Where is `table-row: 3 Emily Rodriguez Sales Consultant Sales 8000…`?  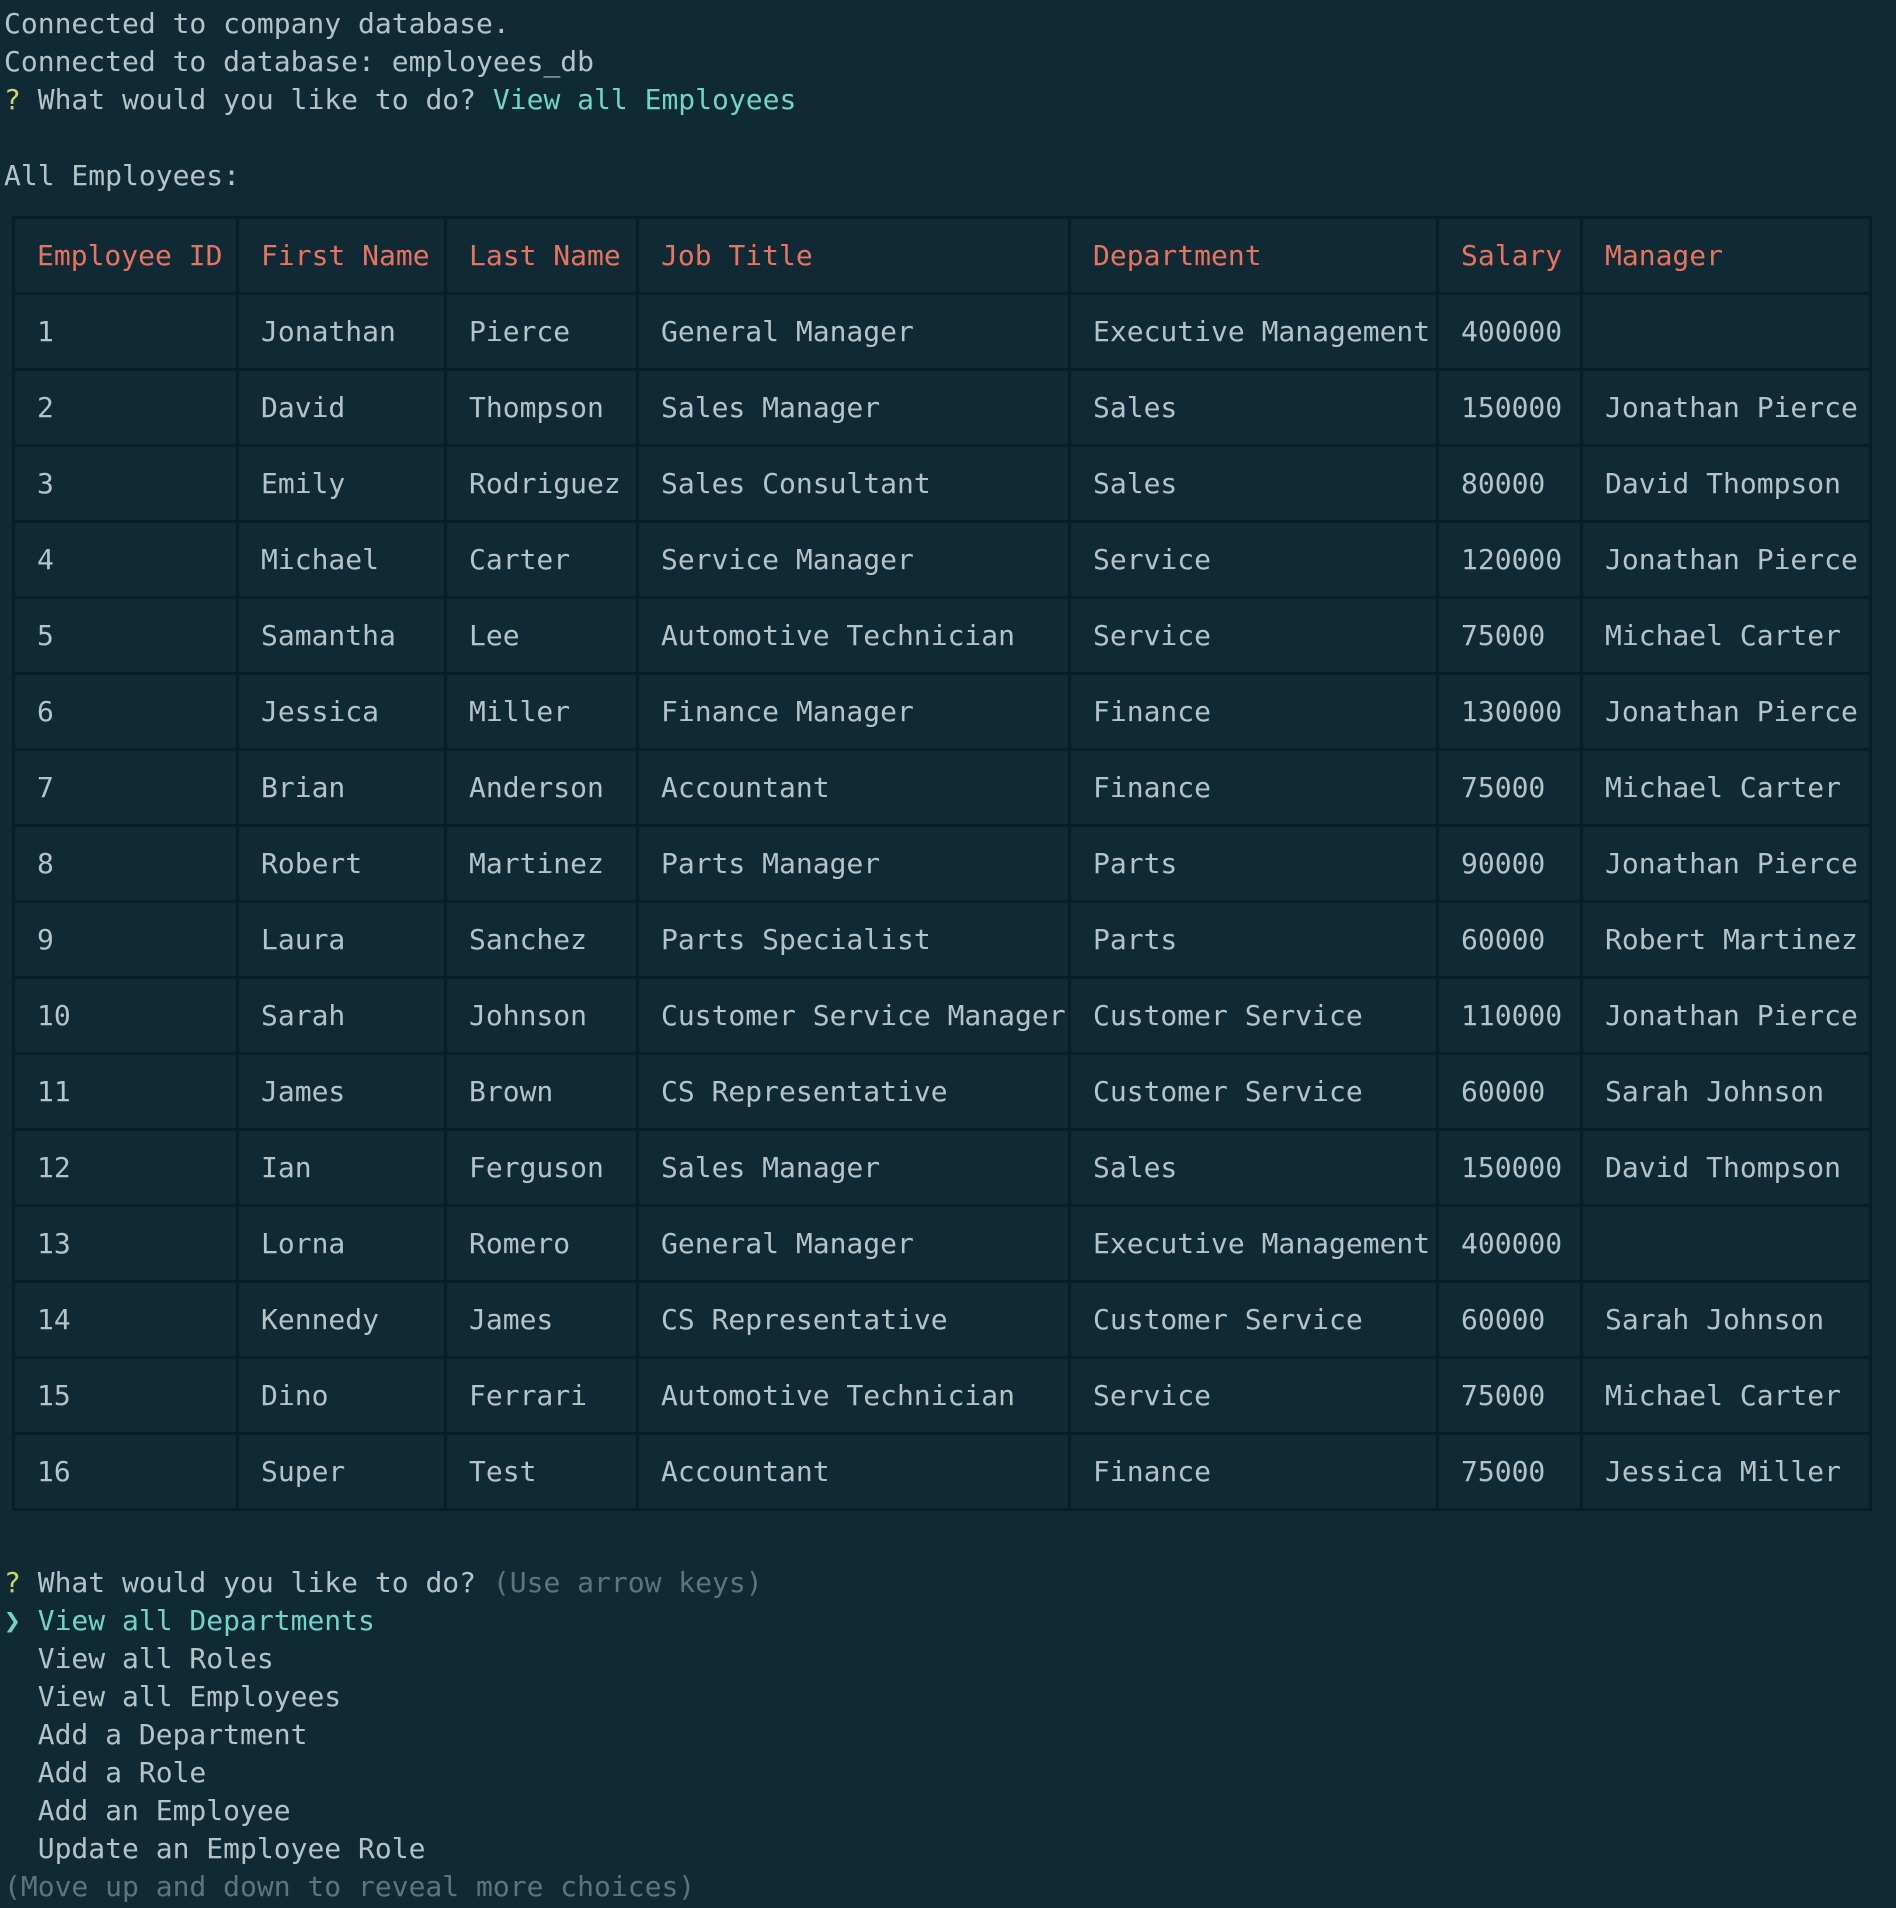 table-row: 3 Emily Rodriguez Sales Consultant Sales 8000… is located at coordinates (942, 483).